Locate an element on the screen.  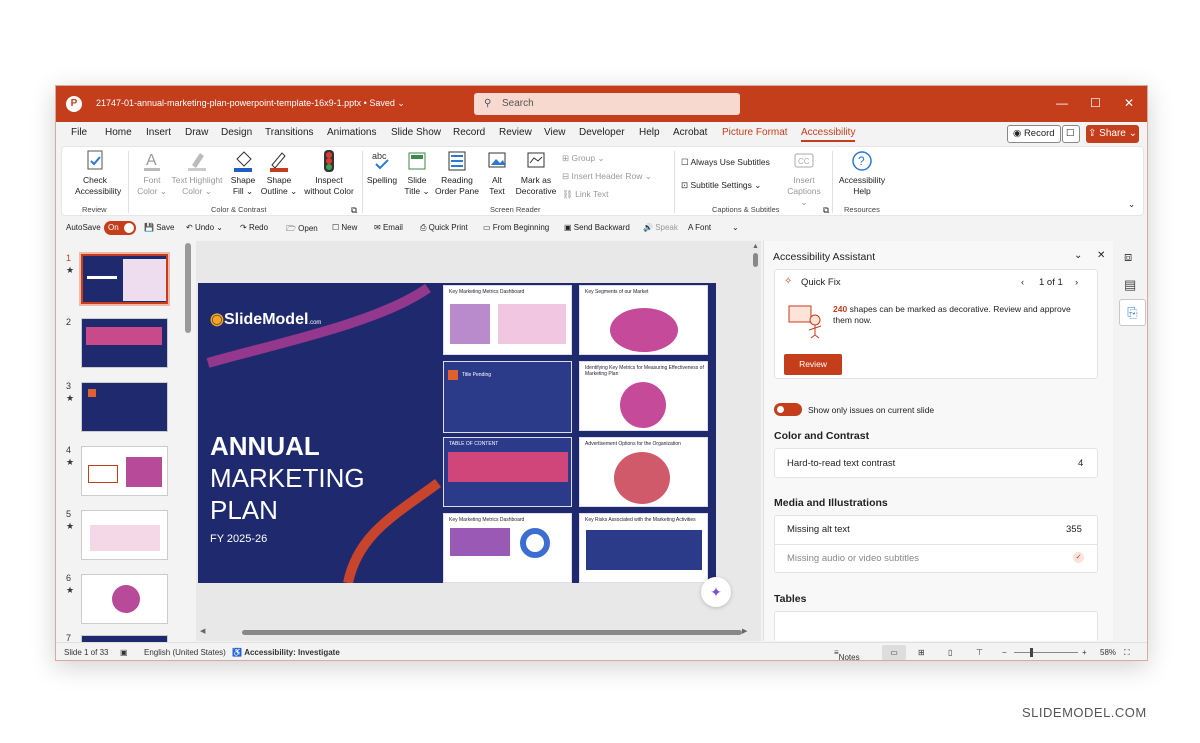
scroll-up-icon: ▲ is located at coordinates (755, 246).